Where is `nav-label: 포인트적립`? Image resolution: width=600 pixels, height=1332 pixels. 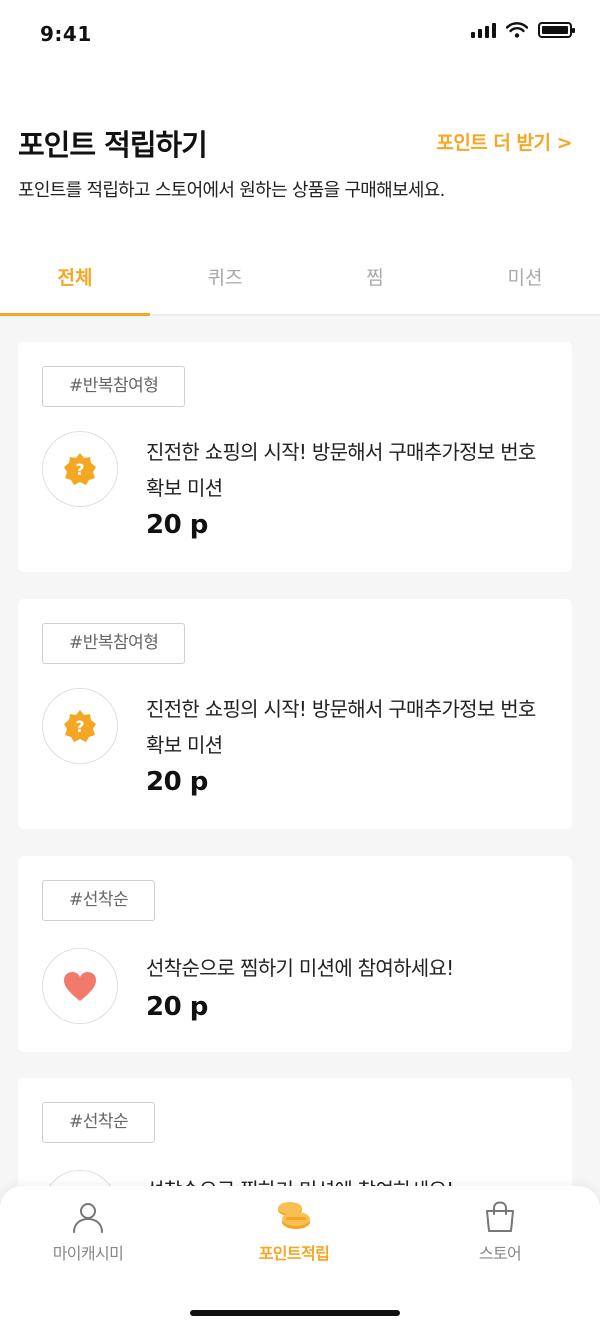 nav-label: 포인트적립 is located at coordinates (294, 1253).